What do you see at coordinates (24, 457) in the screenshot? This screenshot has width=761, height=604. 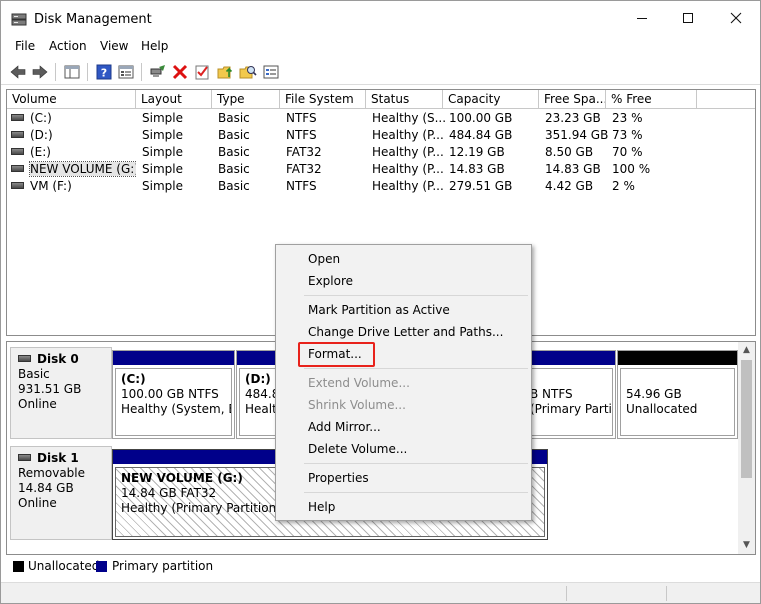 I see `disk-icon` at bounding box center [24, 457].